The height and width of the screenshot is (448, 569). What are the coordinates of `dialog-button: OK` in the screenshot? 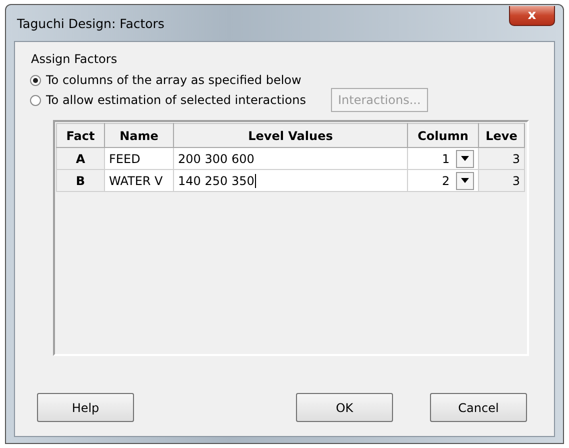 It's located at (344, 407).